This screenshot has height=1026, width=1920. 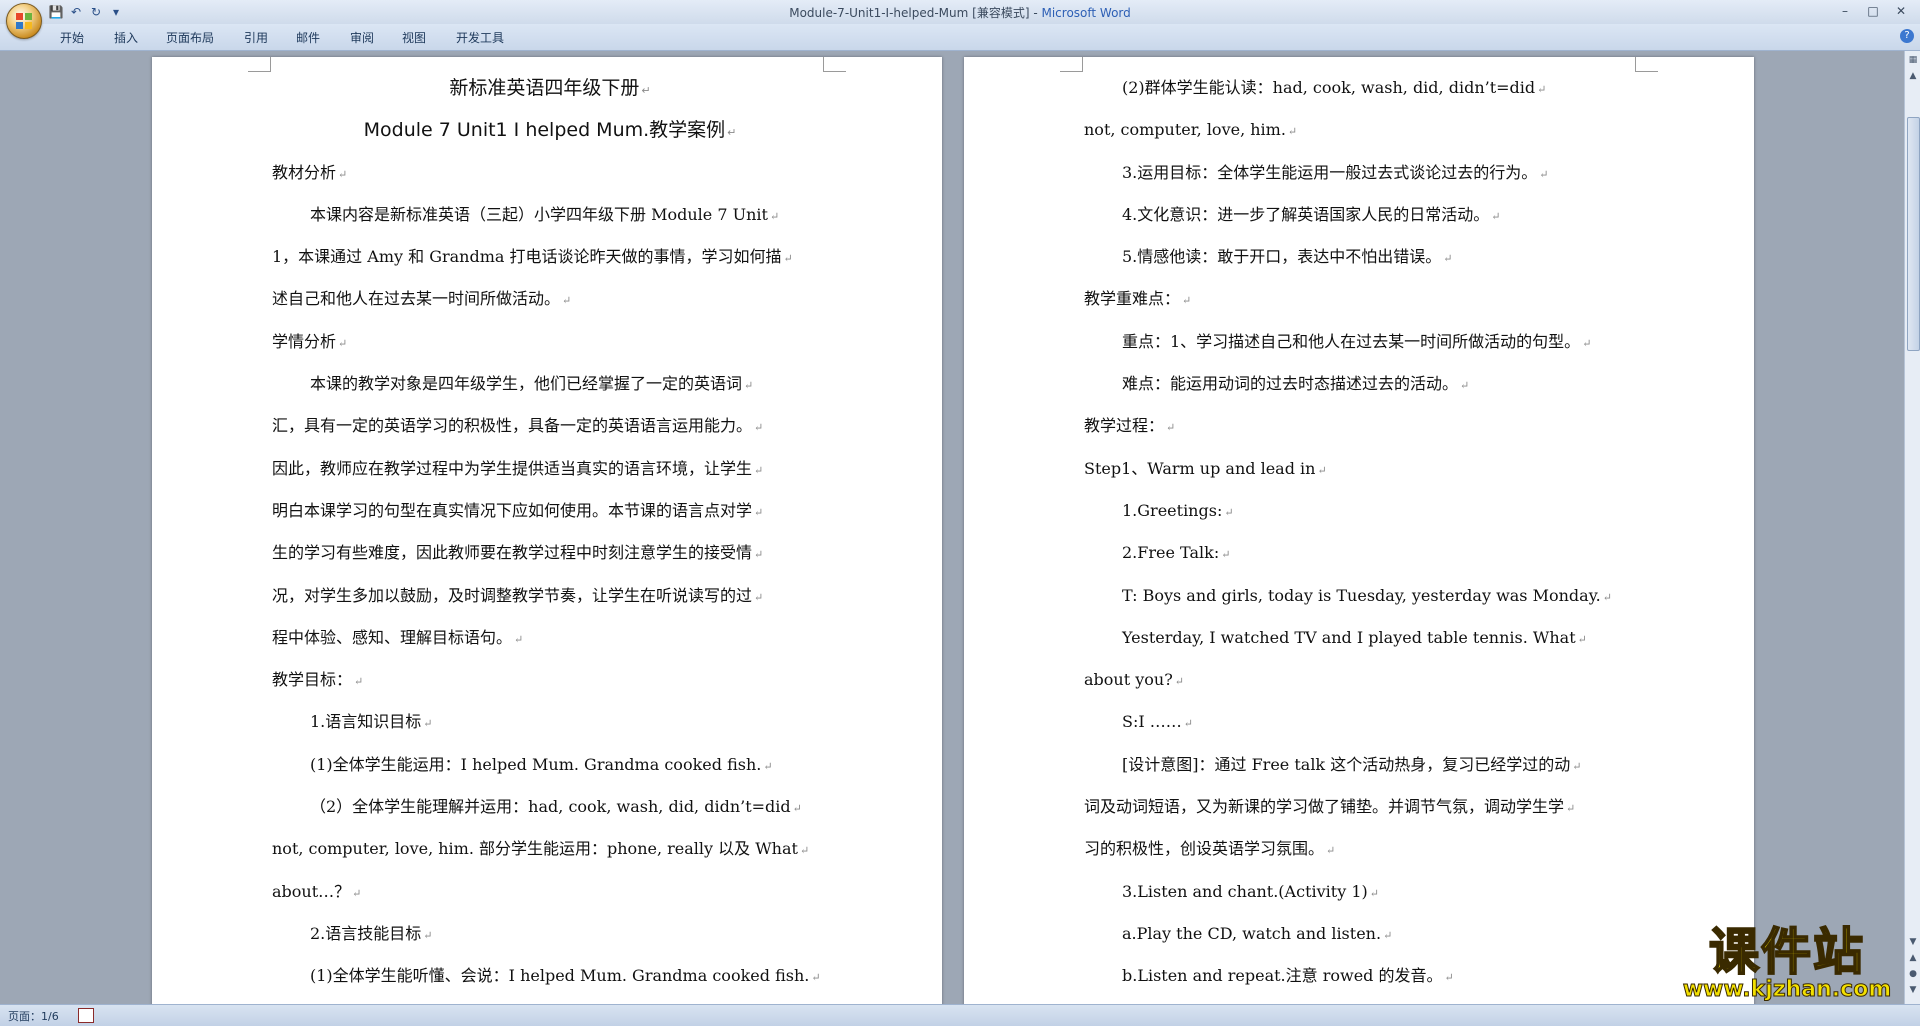 What do you see at coordinates (550, 553) in the screenshot?
I see `paragraph-line: 生的学习有些难度，因此教师要在教学过程中时刻注意学生的接受情 ↵` at bounding box center [550, 553].